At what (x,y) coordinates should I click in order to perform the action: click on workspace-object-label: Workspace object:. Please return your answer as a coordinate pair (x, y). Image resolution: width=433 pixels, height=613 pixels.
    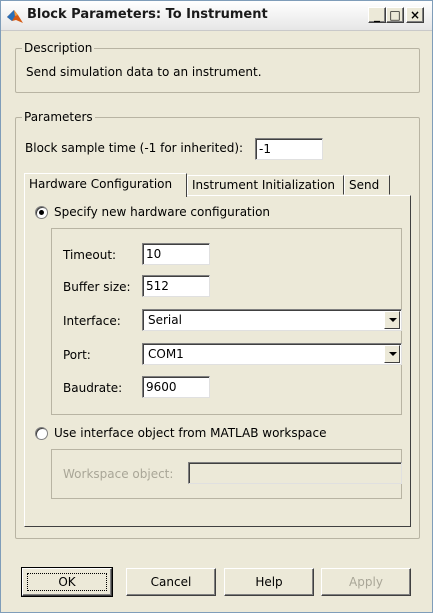
    Looking at the image, I should click on (118, 474).